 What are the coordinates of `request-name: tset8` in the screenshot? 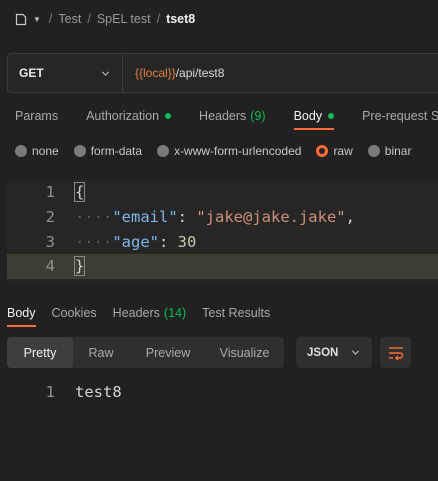 It's located at (180, 19).